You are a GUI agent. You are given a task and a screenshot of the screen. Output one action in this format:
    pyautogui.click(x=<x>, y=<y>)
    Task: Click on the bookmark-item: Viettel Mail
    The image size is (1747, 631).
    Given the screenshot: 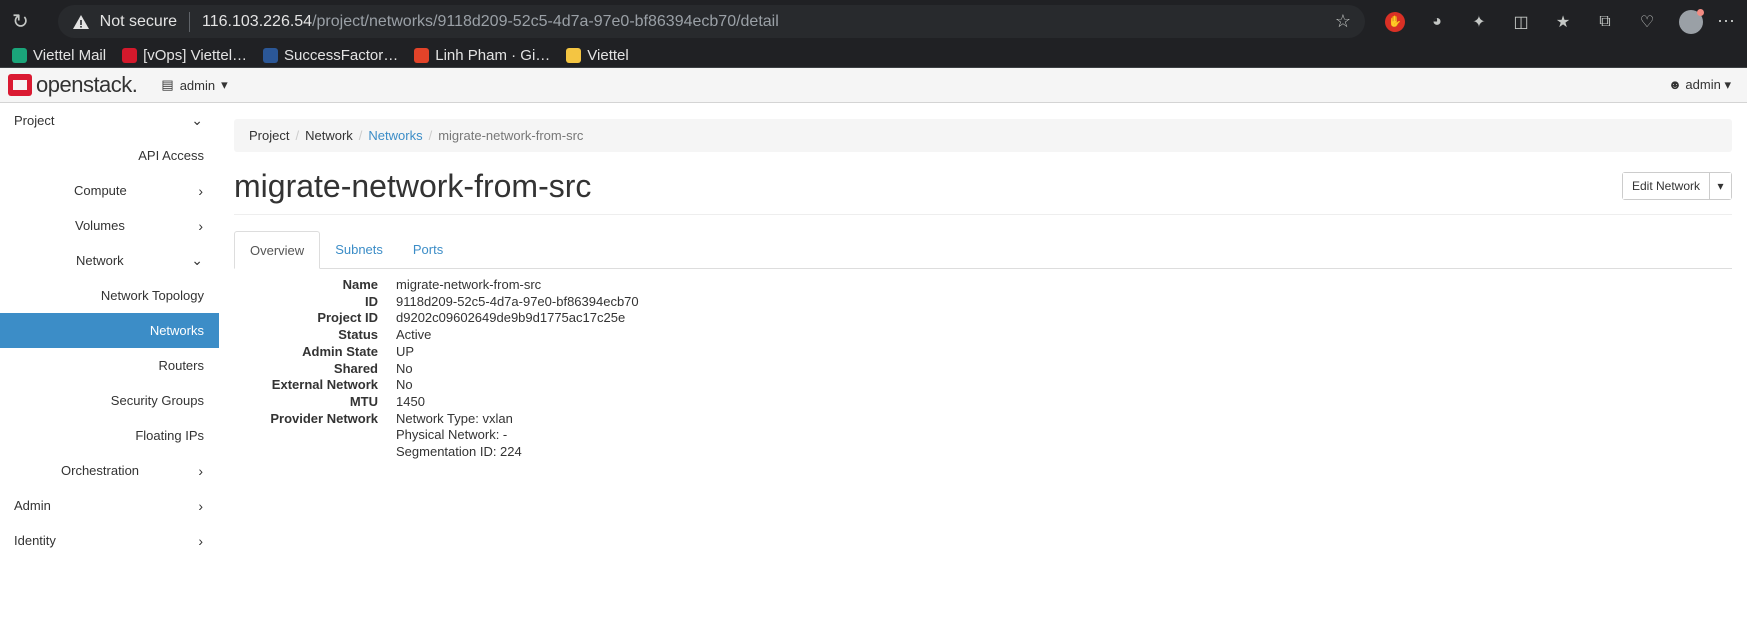 What is the action you would take?
    pyautogui.click(x=59, y=55)
    